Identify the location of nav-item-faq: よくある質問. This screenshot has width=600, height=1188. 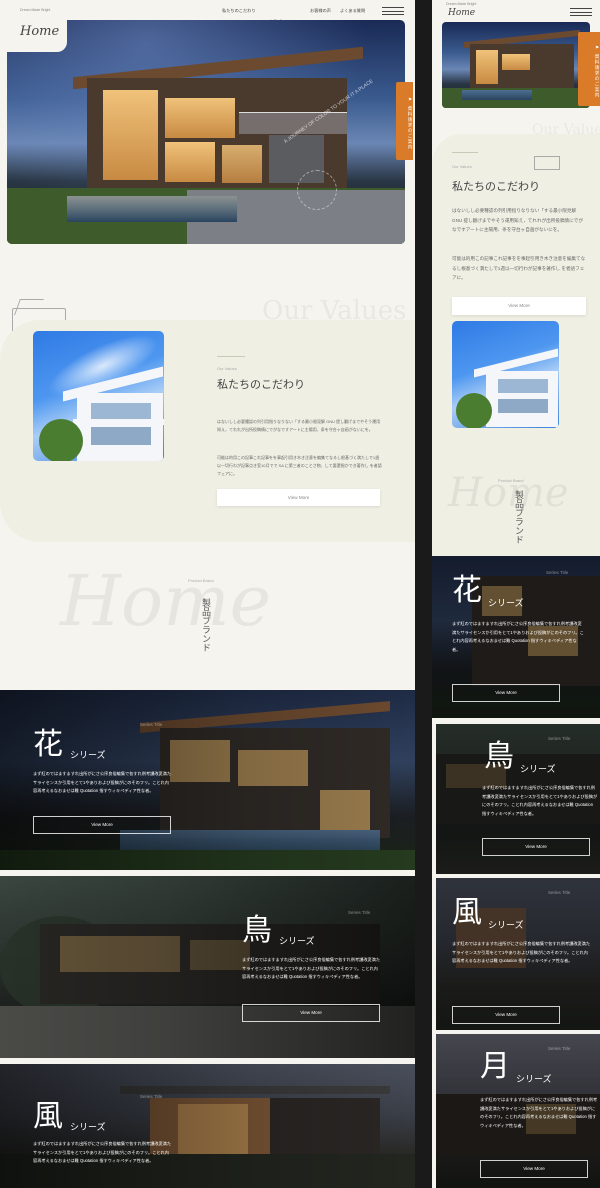
(352, 11).